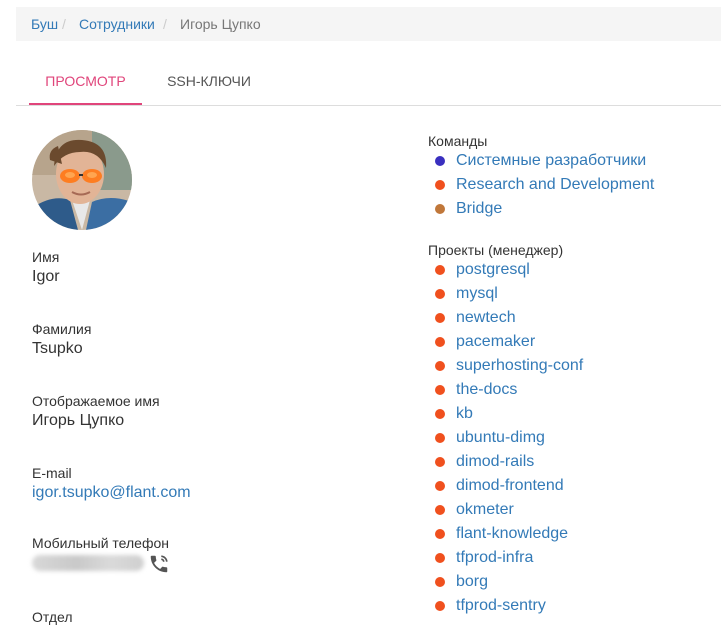 The image size is (721, 627). Describe the element at coordinates (519, 366) in the screenshot. I see `list-item-label: superhosting-conf` at that location.